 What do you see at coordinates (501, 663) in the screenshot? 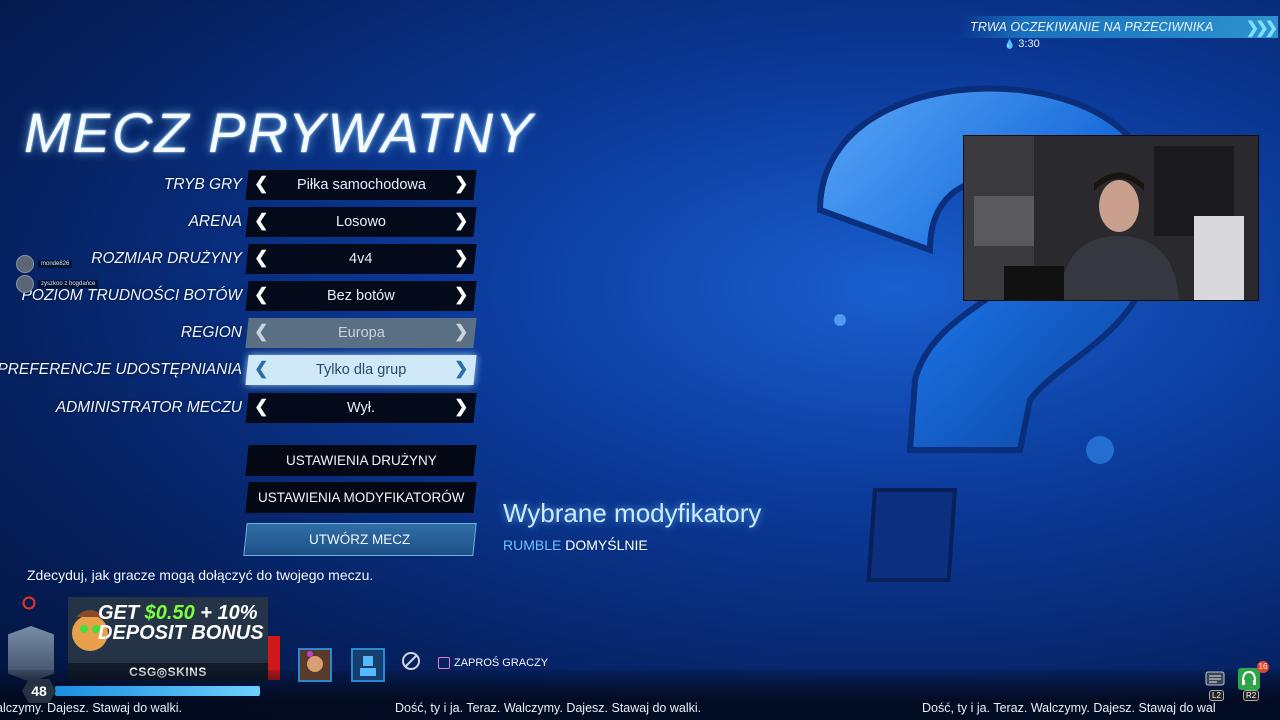
I see `invite-players-label: ZAPROŚ GRACZY` at bounding box center [501, 663].